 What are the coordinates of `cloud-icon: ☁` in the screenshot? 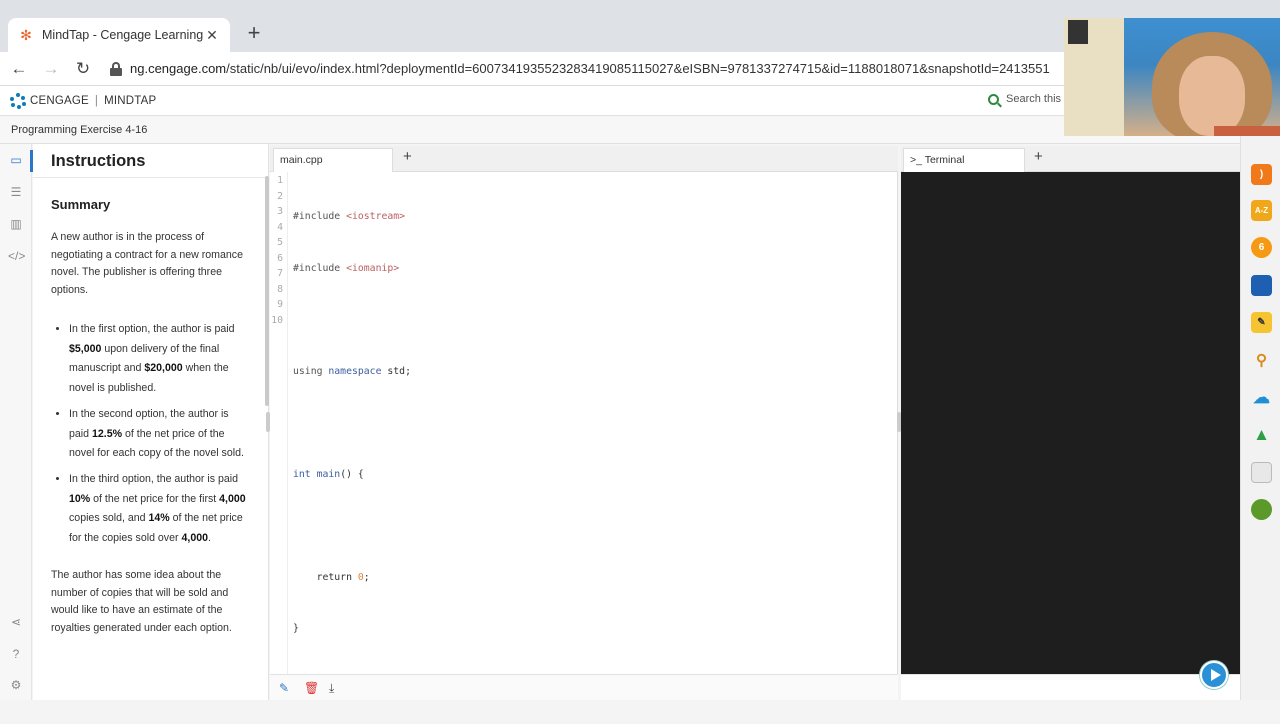 It's located at (1261, 397).